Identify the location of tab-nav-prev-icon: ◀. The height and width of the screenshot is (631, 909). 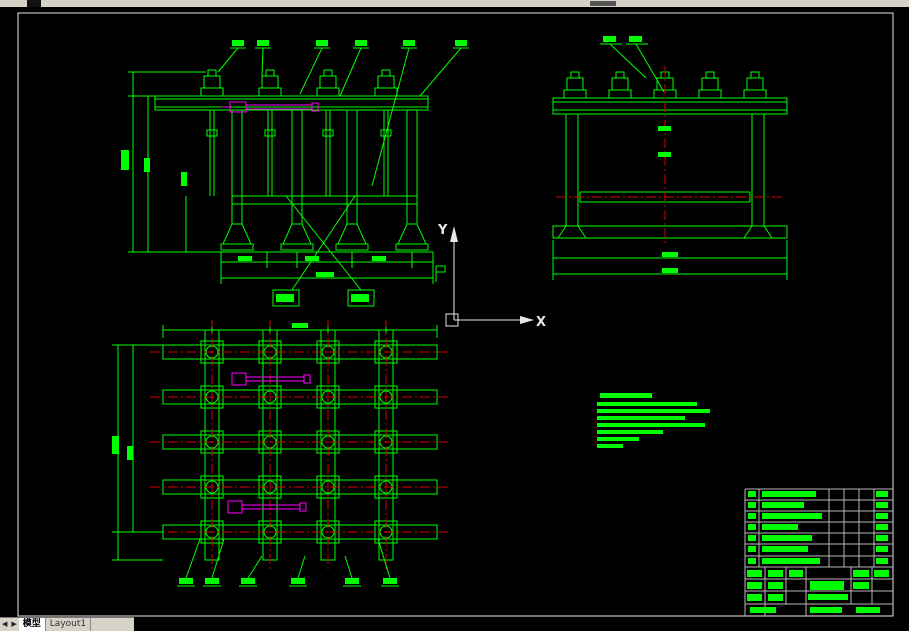
(4, 624).